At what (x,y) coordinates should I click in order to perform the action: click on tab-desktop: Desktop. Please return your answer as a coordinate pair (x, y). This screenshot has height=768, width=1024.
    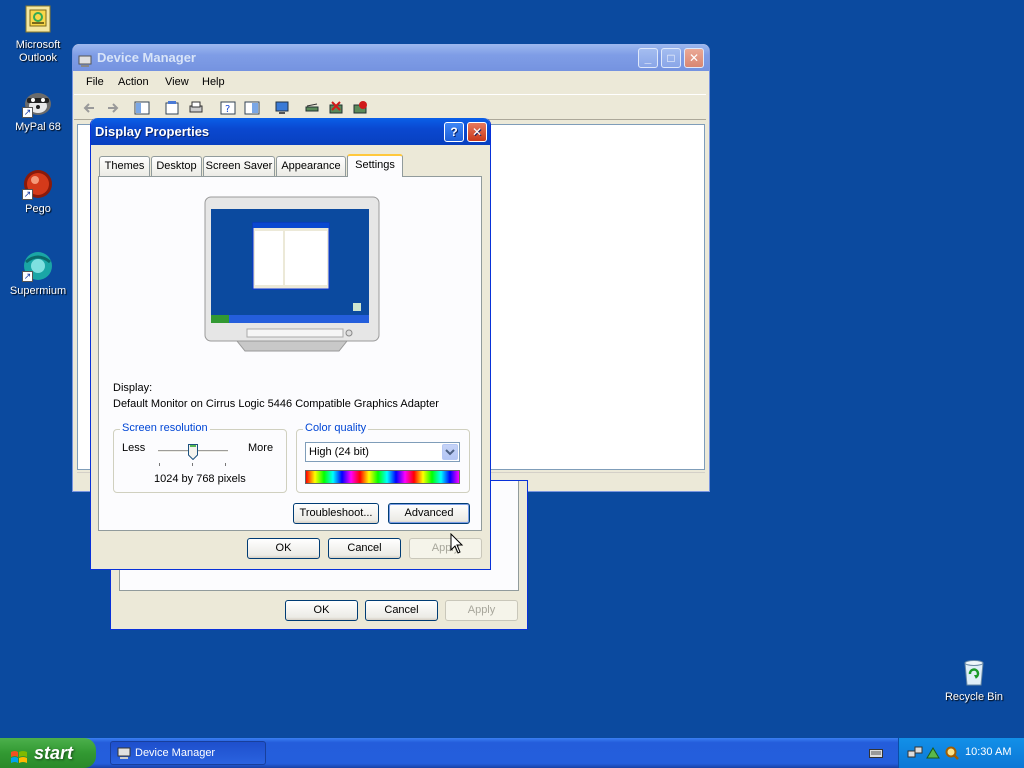
    Looking at the image, I should click on (176, 166).